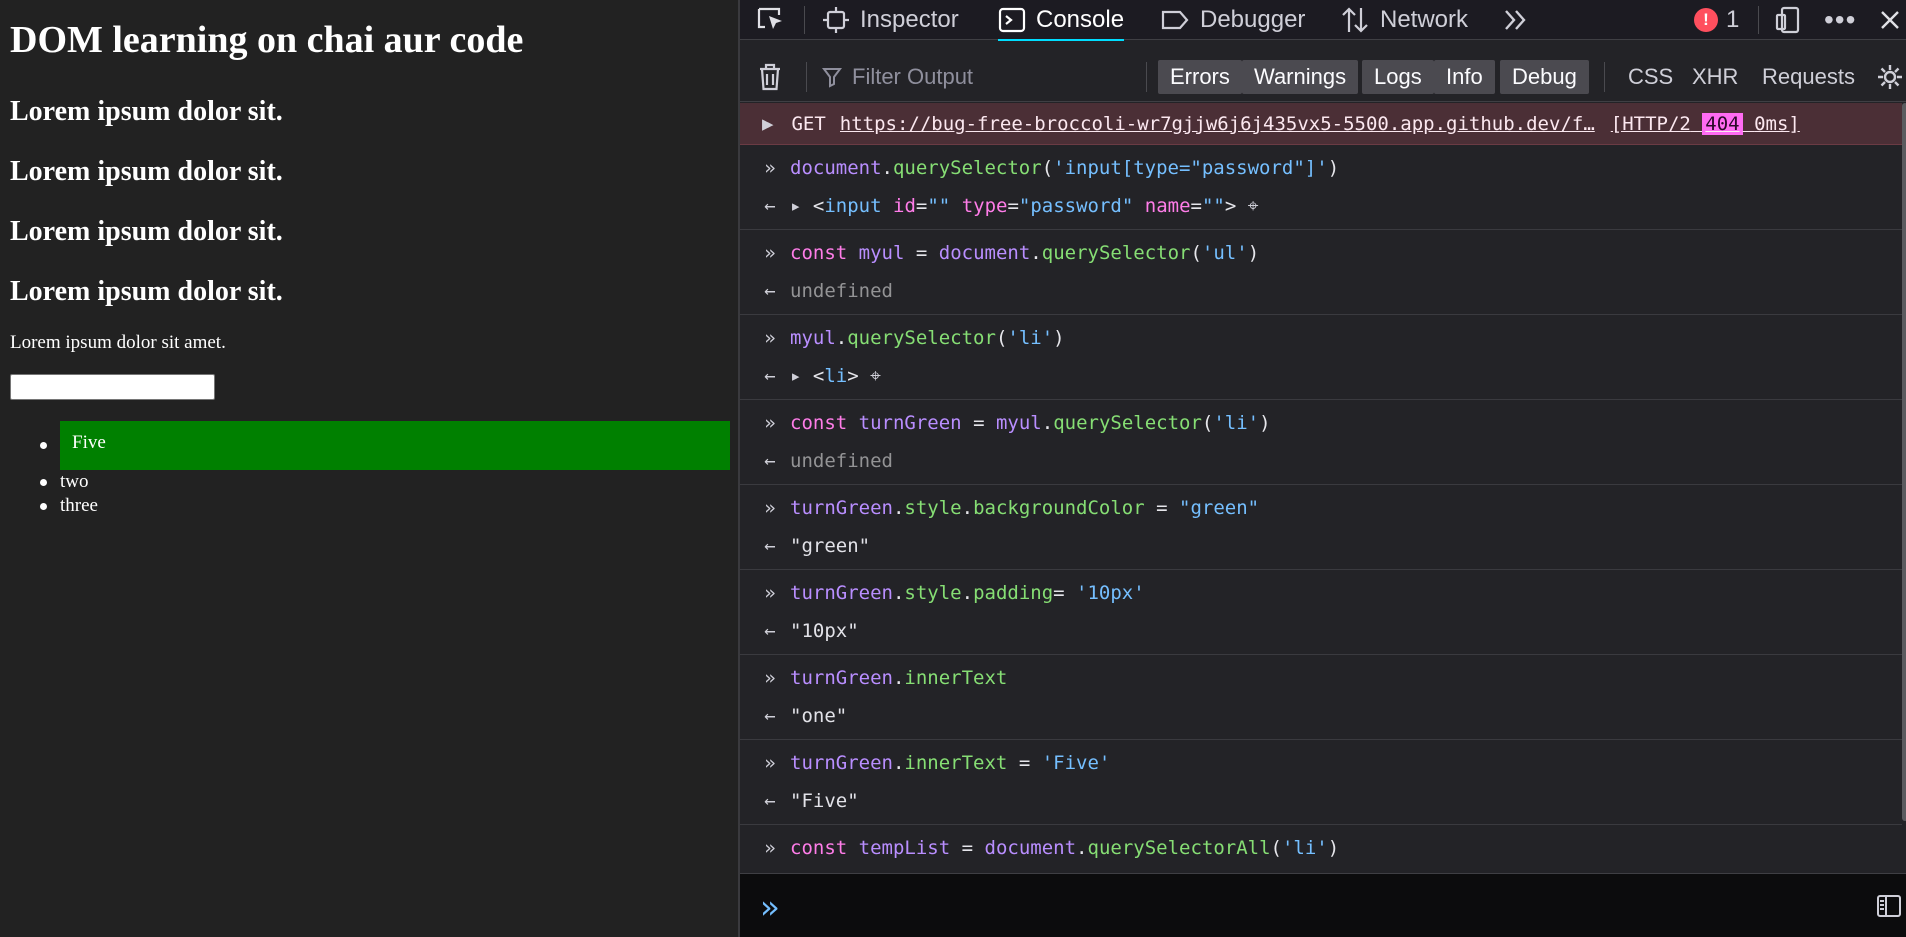 This screenshot has width=1906, height=937. What do you see at coordinates (1890, 77) in the screenshot?
I see `settings-icon` at bounding box center [1890, 77].